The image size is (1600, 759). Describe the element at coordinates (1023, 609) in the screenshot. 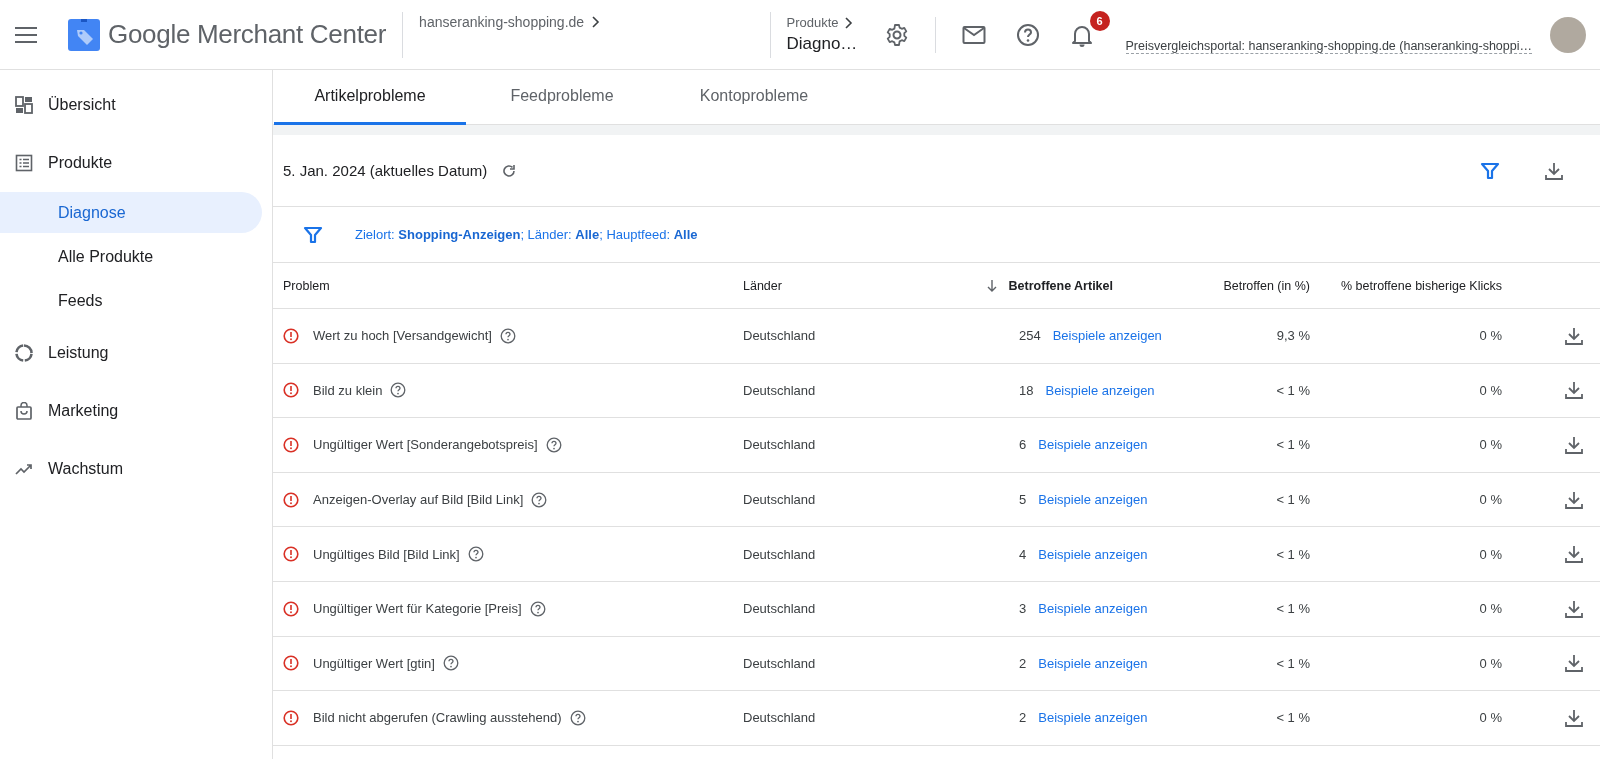

I see `count-cell: 3` at that location.